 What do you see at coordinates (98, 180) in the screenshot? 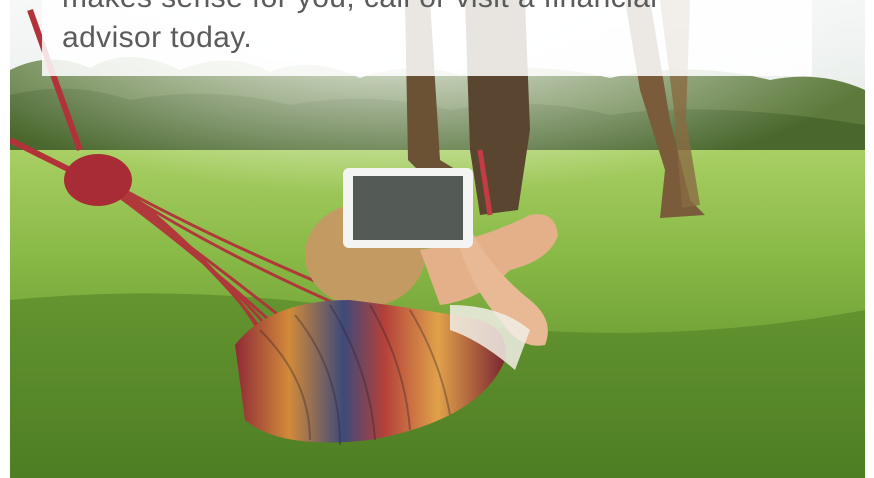
I see `hammock-knot` at bounding box center [98, 180].